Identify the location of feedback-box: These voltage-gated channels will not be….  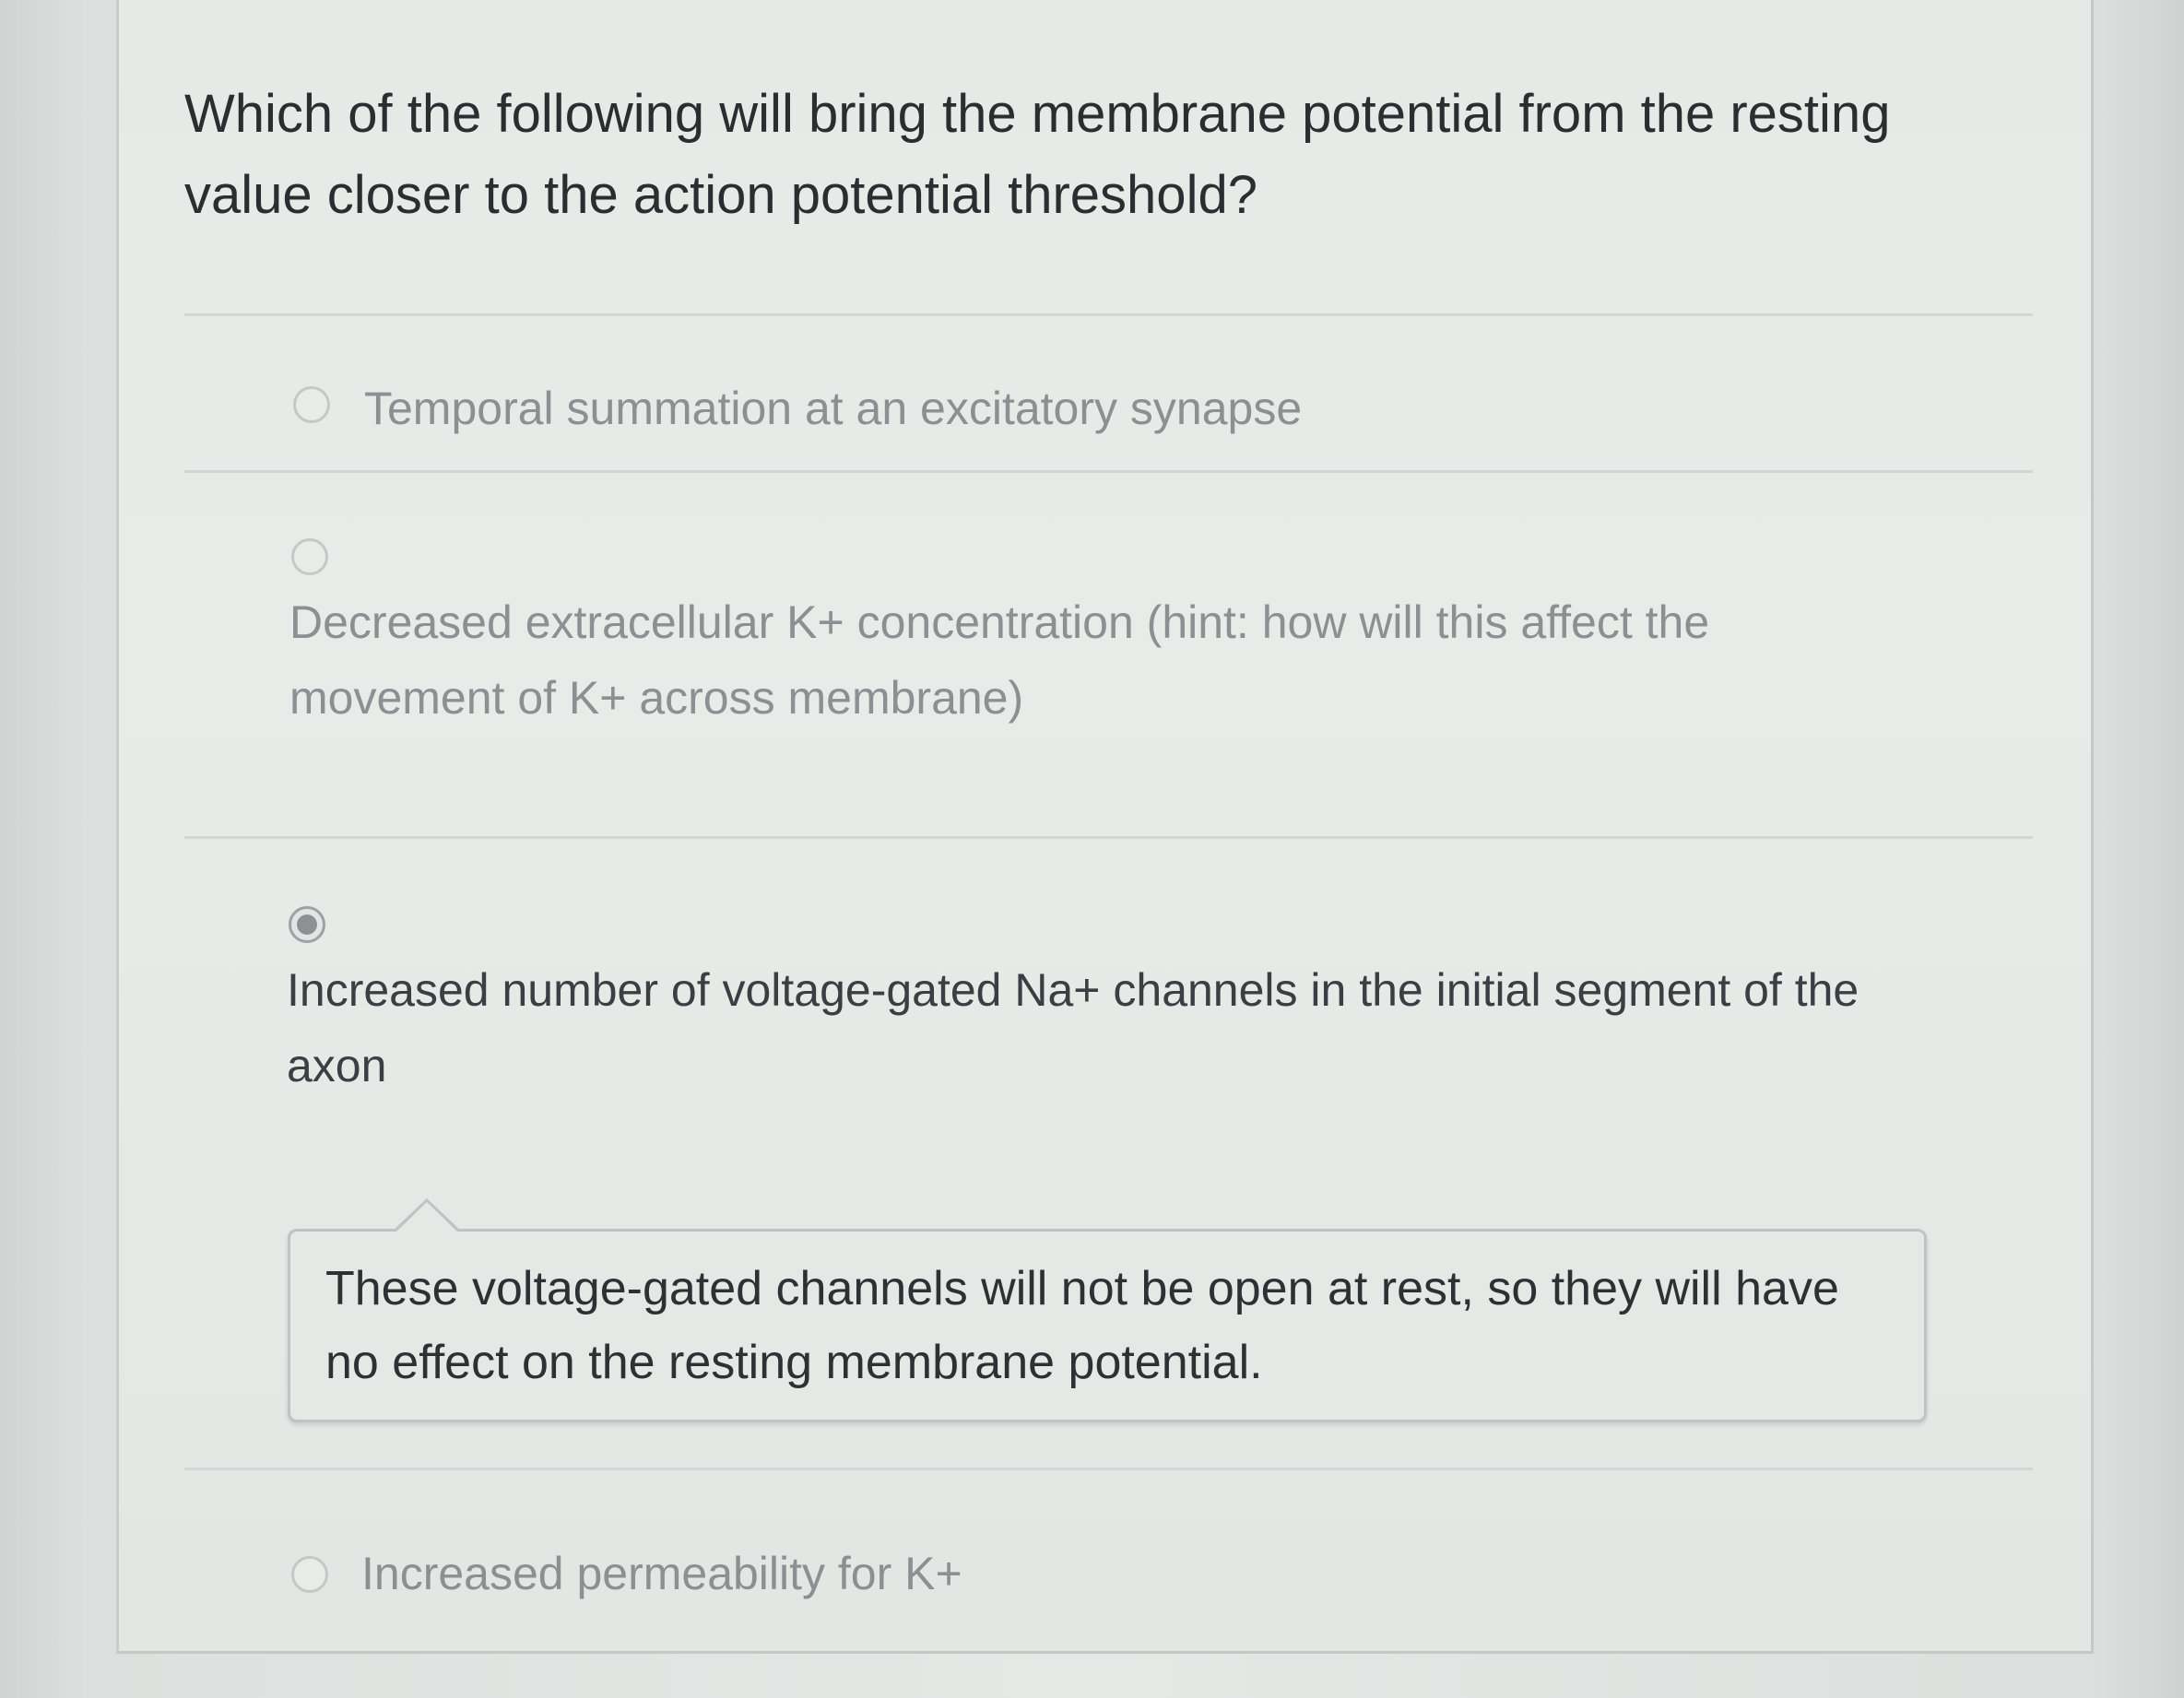
(1107, 1310).